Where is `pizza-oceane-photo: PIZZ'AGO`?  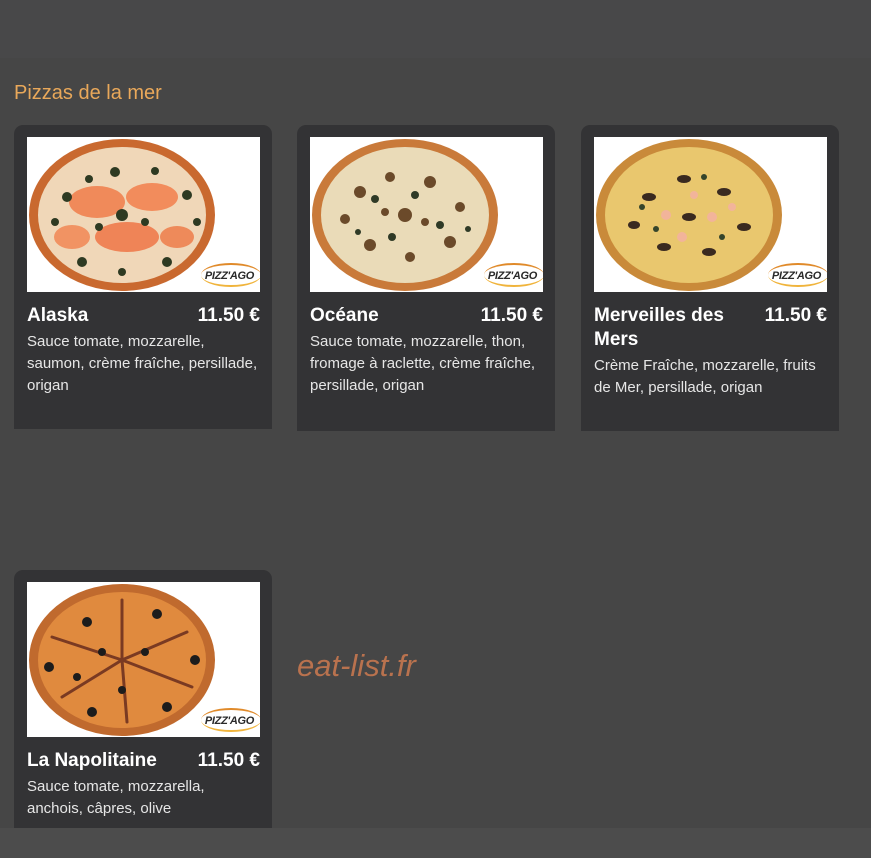
pizza-oceane-photo: PIZZ'AGO is located at coordinates (426, 214).